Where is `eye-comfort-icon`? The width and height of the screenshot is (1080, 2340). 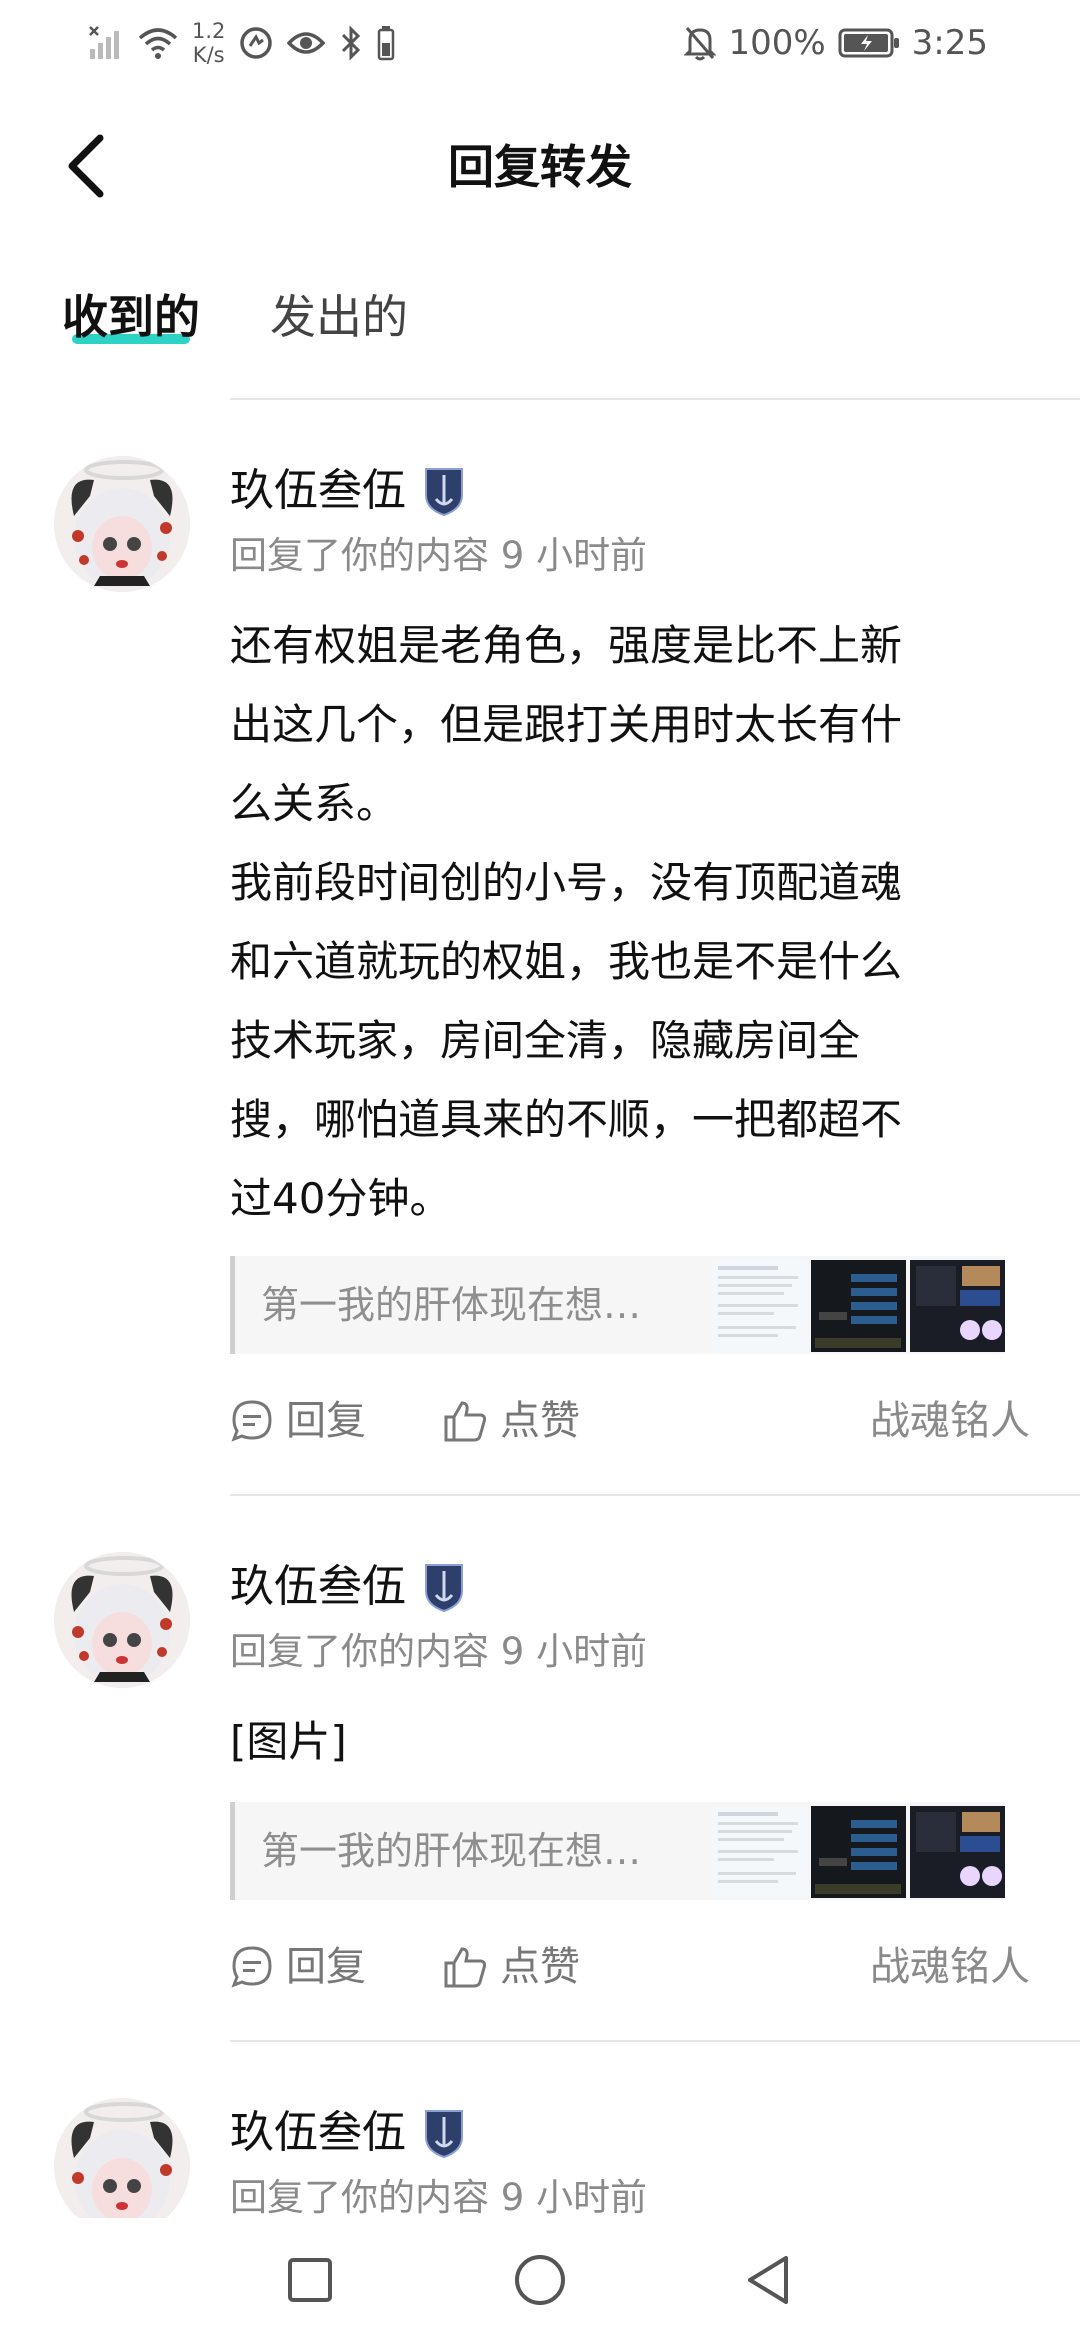
eye-comfort-icon is located at coordinates (306, 43).